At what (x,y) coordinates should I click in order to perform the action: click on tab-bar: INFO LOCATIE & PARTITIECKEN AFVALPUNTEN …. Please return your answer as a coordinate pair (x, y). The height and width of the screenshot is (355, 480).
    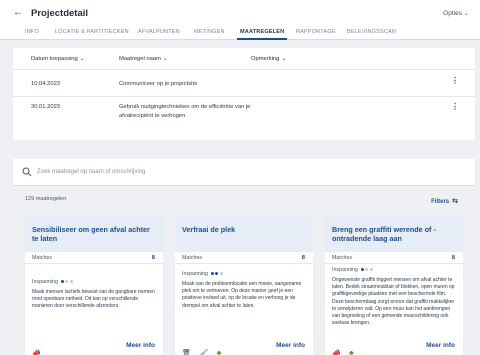
    Looking at the image, I should click on (240, 33).